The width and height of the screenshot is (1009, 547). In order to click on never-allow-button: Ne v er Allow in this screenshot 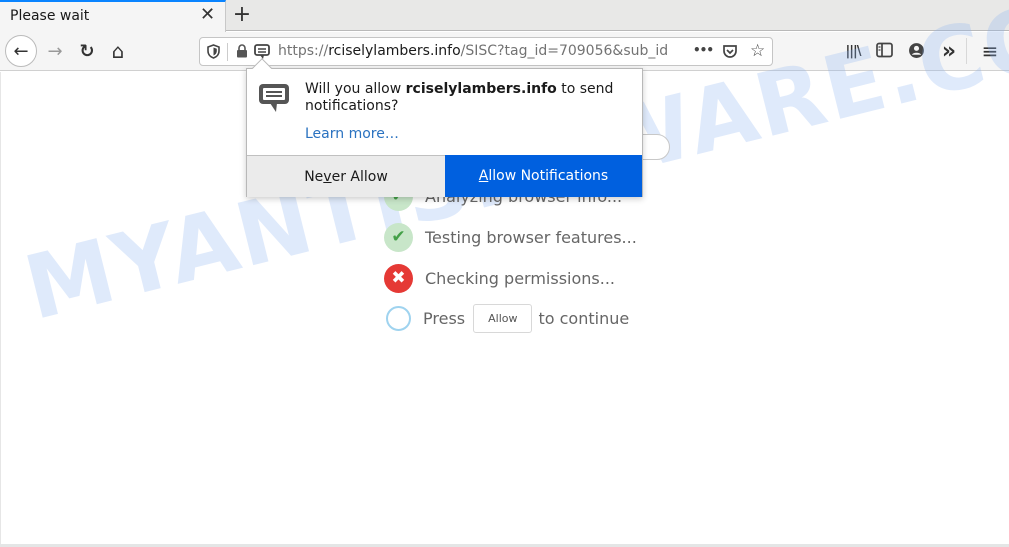, I will do `click(346, 176)`.